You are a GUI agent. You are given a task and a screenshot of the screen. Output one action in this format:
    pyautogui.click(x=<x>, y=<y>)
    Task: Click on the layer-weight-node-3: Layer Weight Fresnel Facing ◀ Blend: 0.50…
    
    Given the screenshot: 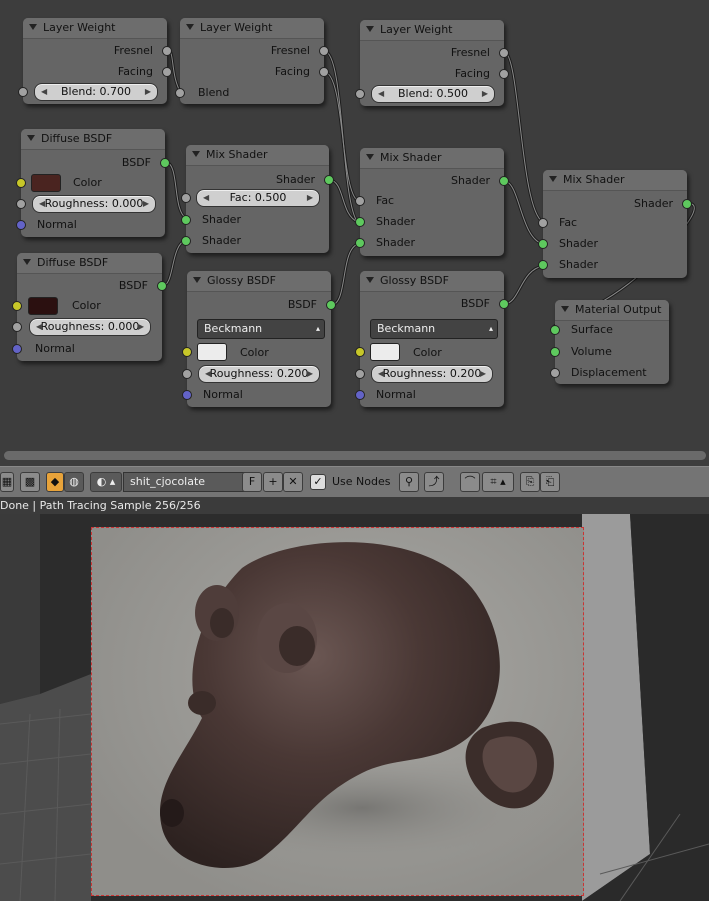 What is the action you would take?
    pyautogui.click(x=432, y=63)
    